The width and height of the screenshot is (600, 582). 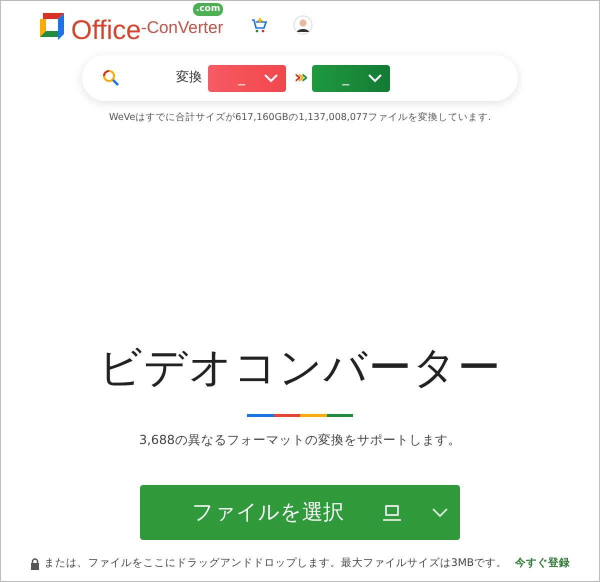 What do you see at coordinates (300, 118) in the screenshot?
I see `stats-text: WeVeはすでに合計サイズが617,160GBの1,137,008,077ファイルを変換しています.` at bounding box center [300, 118].